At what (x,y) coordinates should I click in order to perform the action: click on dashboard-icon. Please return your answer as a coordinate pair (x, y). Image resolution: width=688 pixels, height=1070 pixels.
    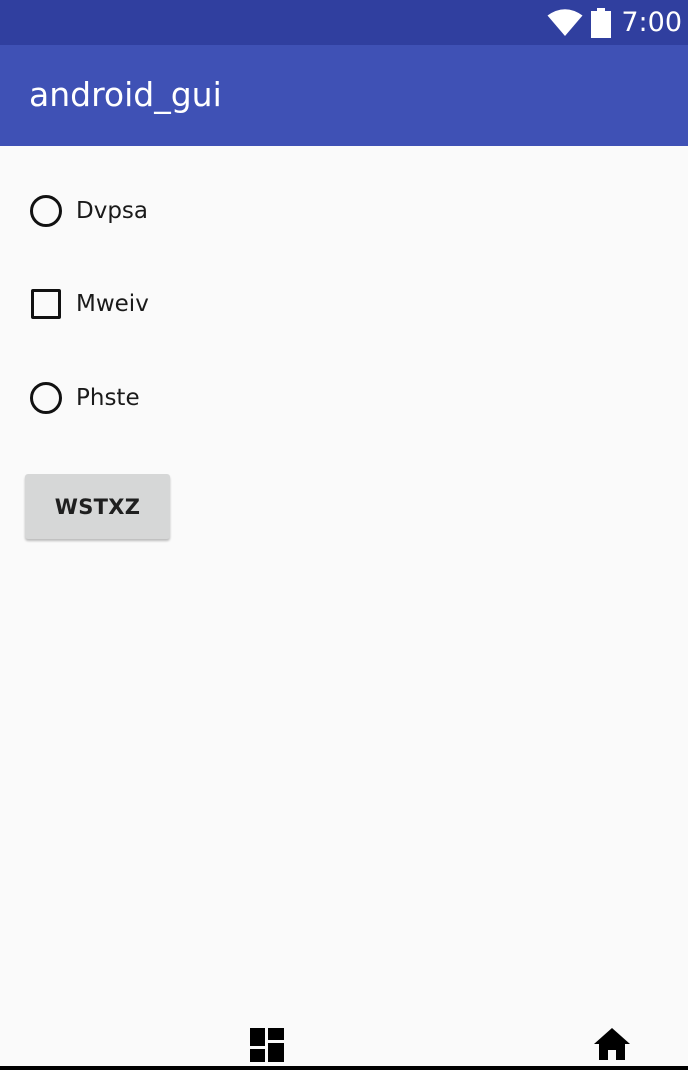
    Looking at the image, I should click on (267, 1045).